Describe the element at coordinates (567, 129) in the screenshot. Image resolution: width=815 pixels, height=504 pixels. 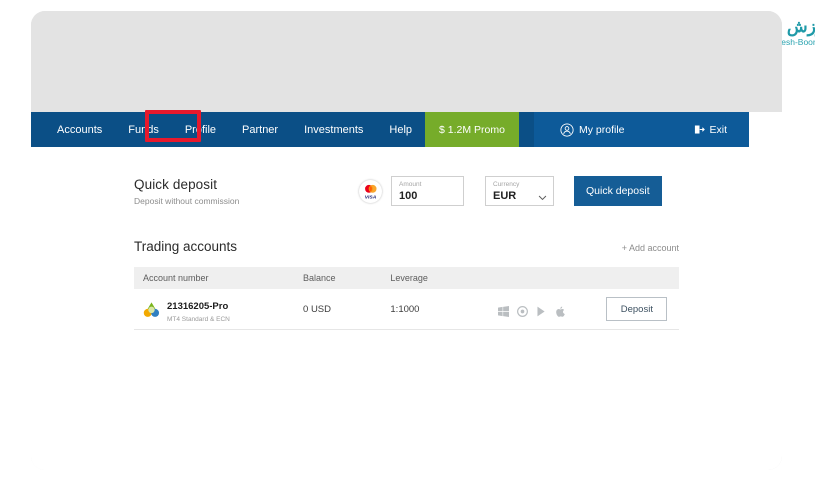
I see `user-circle-icon` at that location.